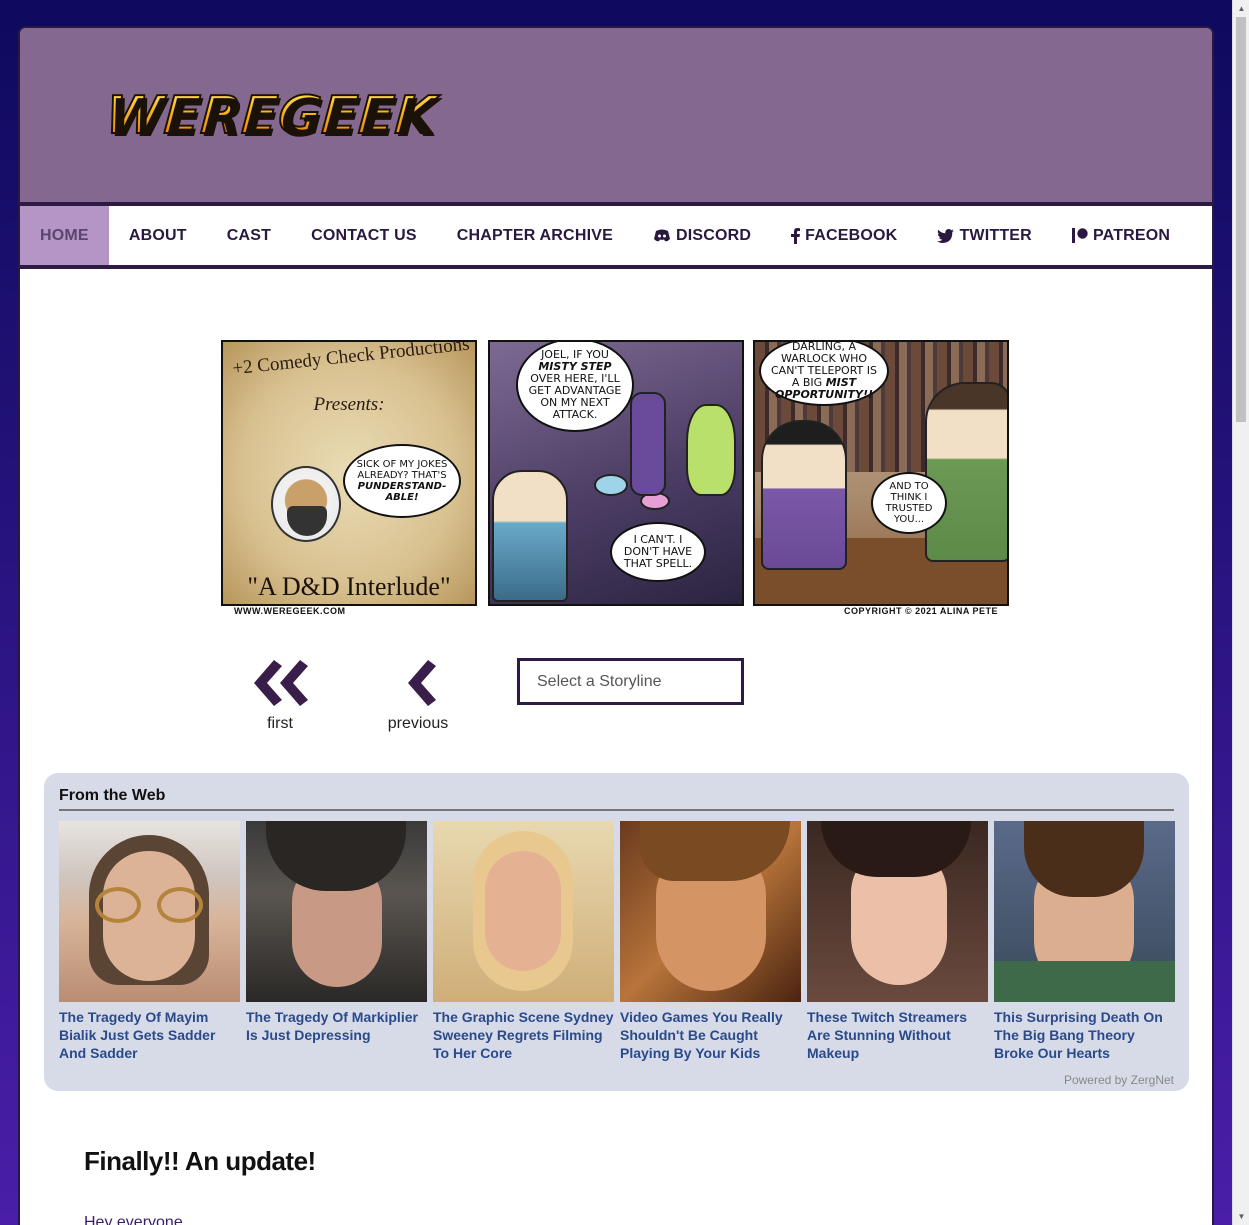  What do you see at coordinates (824, 388) in the screenshot?
I see `panel3-bubble1-emph: mist opportunity!!` at bounding box center [824, 388].